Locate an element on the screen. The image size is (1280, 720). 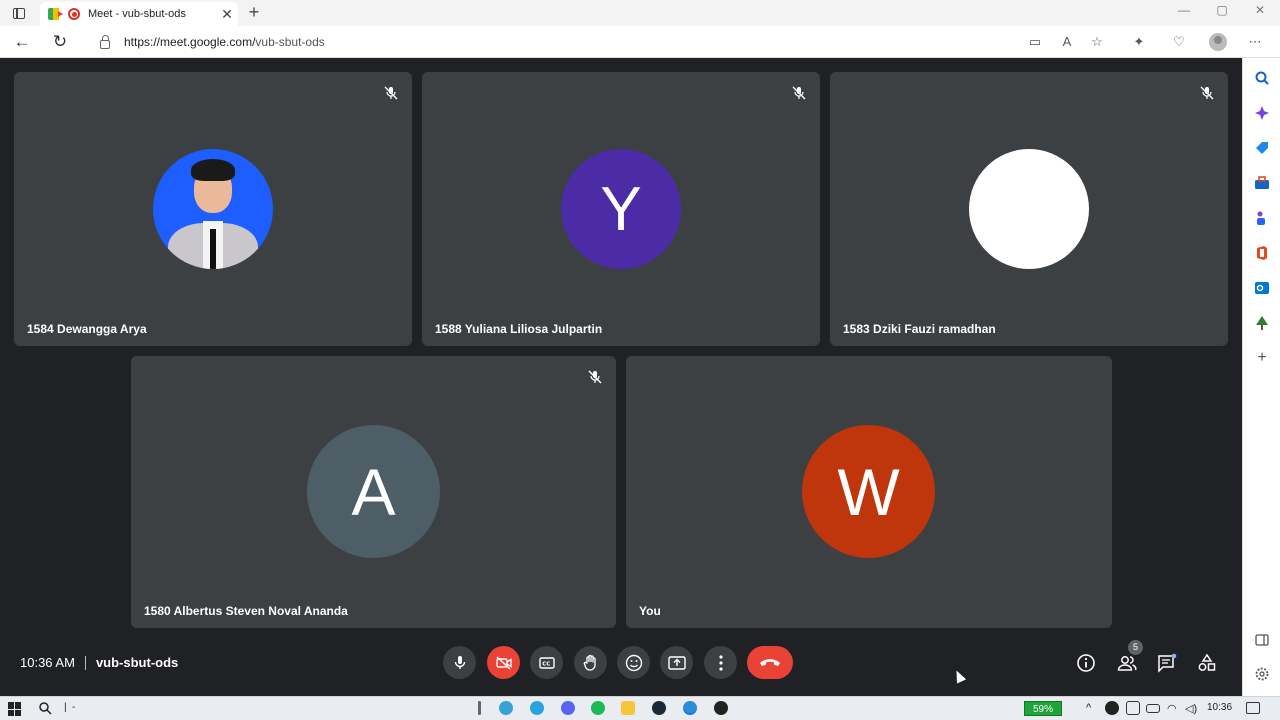
chat-icon is located at coordinates (1167, 663).